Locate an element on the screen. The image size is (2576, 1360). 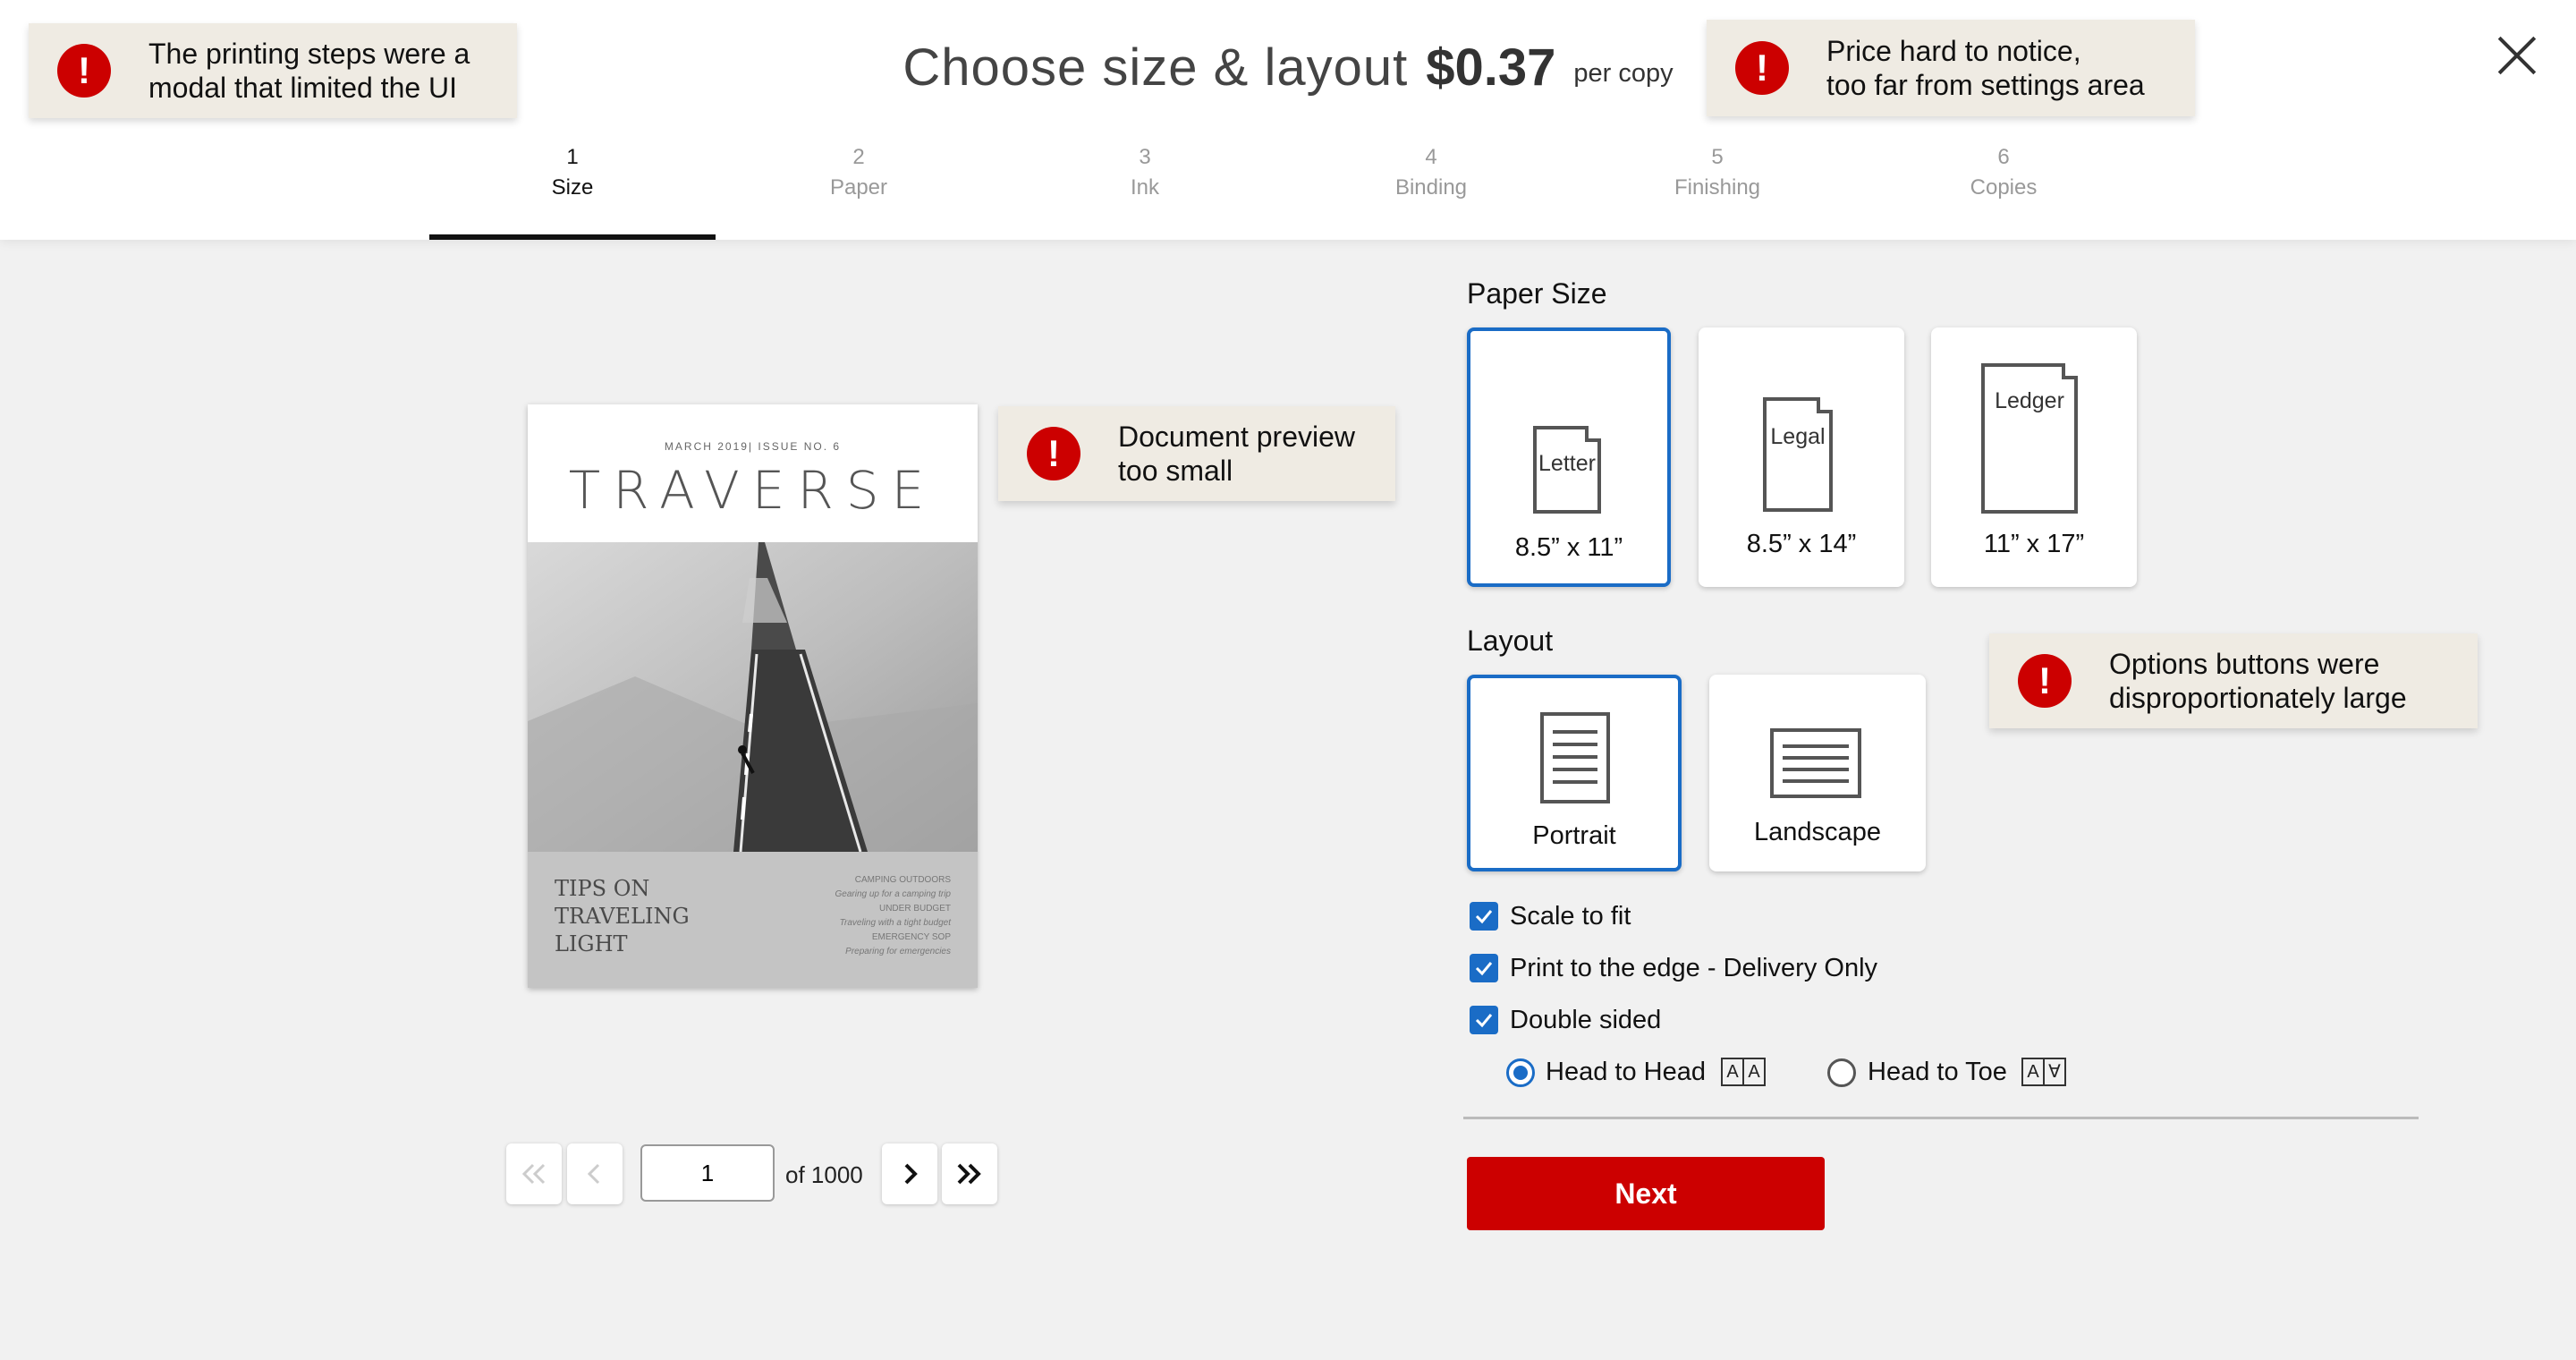
step-tab-copies: 6 Copies is located at coordinates (2003, 173).